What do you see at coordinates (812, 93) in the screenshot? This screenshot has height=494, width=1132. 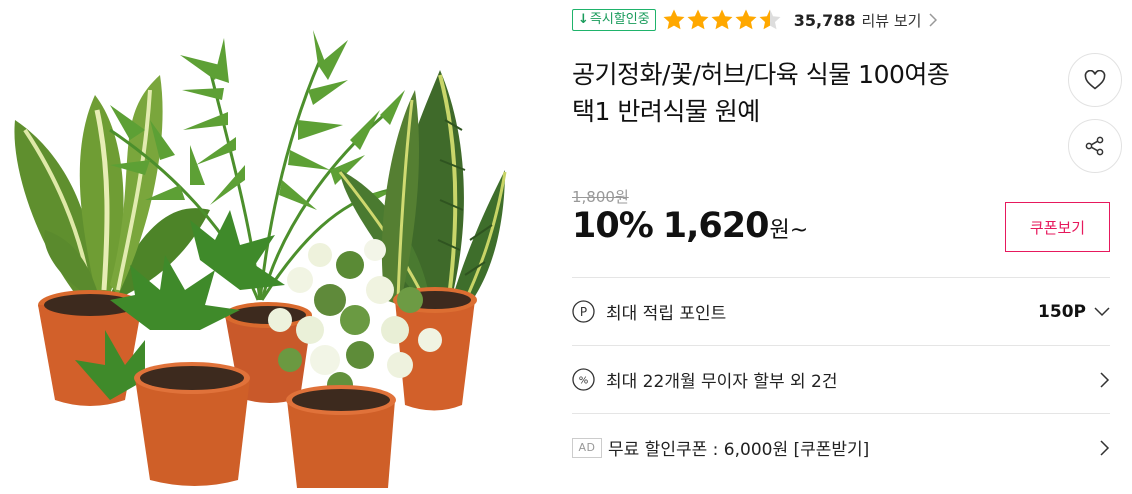 I see `product-title: 공기정화/꽃/허브/다육 식물 100여종 택1 반려식물 원예` at bounding box center [812, 93].